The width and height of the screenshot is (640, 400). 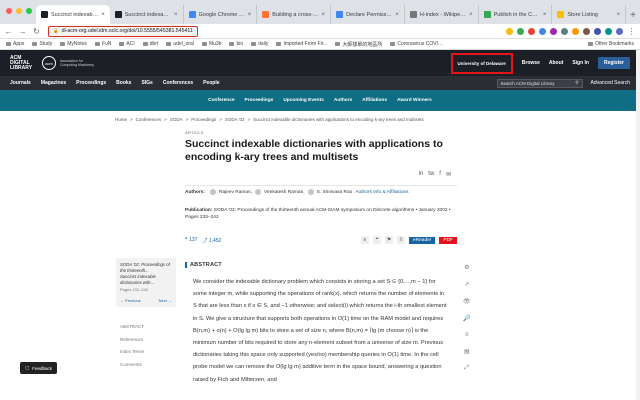 I want to click on register-button: Register, so click(x=613, y=63).